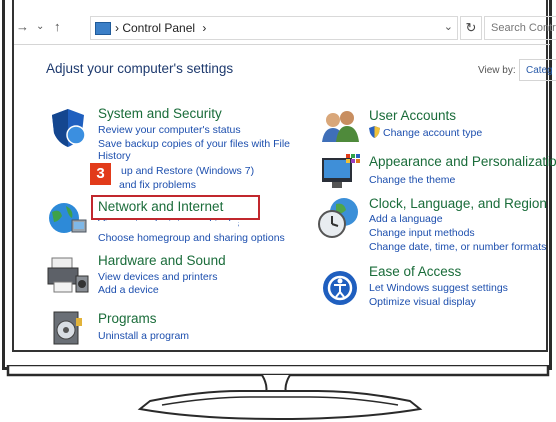  Describe the element at coordinates (128, 290) in the screenshot. I see `link-add-device: Add a device` at that location.